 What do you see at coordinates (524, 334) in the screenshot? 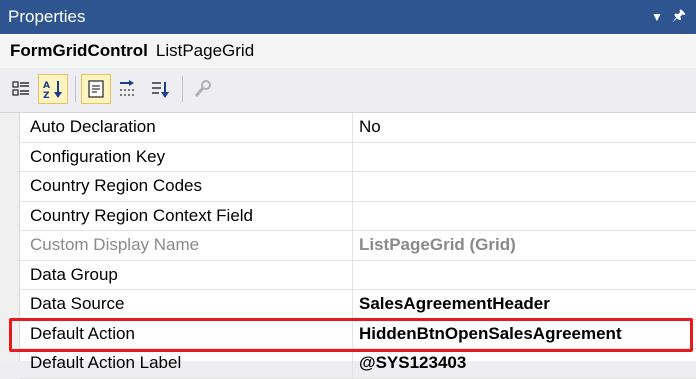
I see `property-value: HiddenBtnOpenSalesAgreement` at bounding box center [524, 334].